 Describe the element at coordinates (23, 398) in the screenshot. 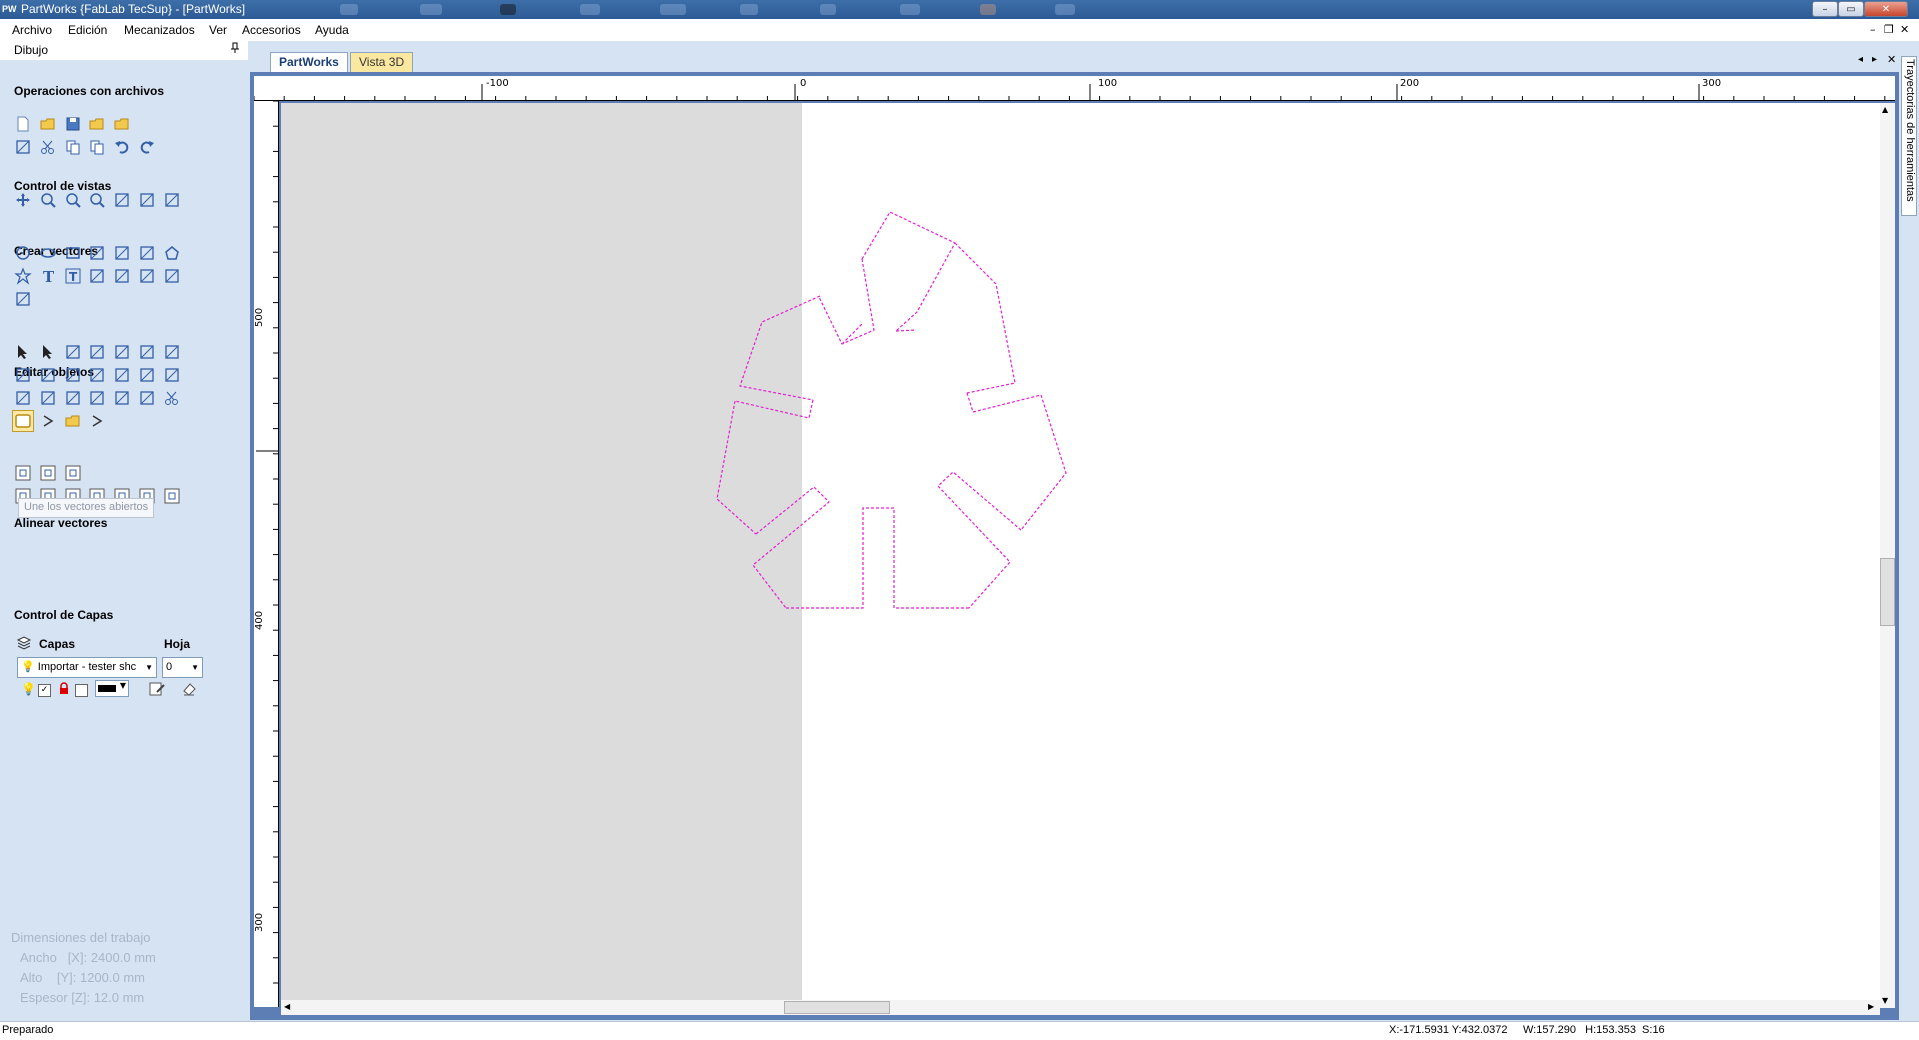

I see `fillet-icon` at that location.